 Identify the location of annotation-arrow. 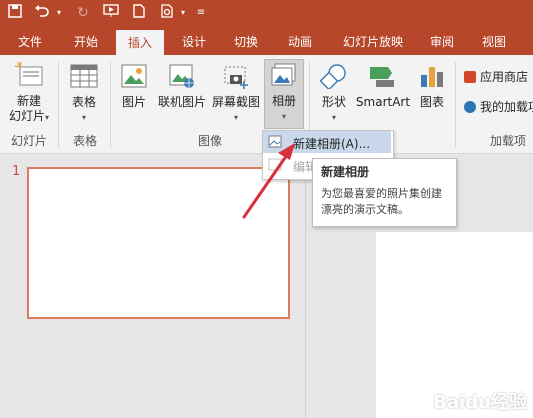
(268, 181).